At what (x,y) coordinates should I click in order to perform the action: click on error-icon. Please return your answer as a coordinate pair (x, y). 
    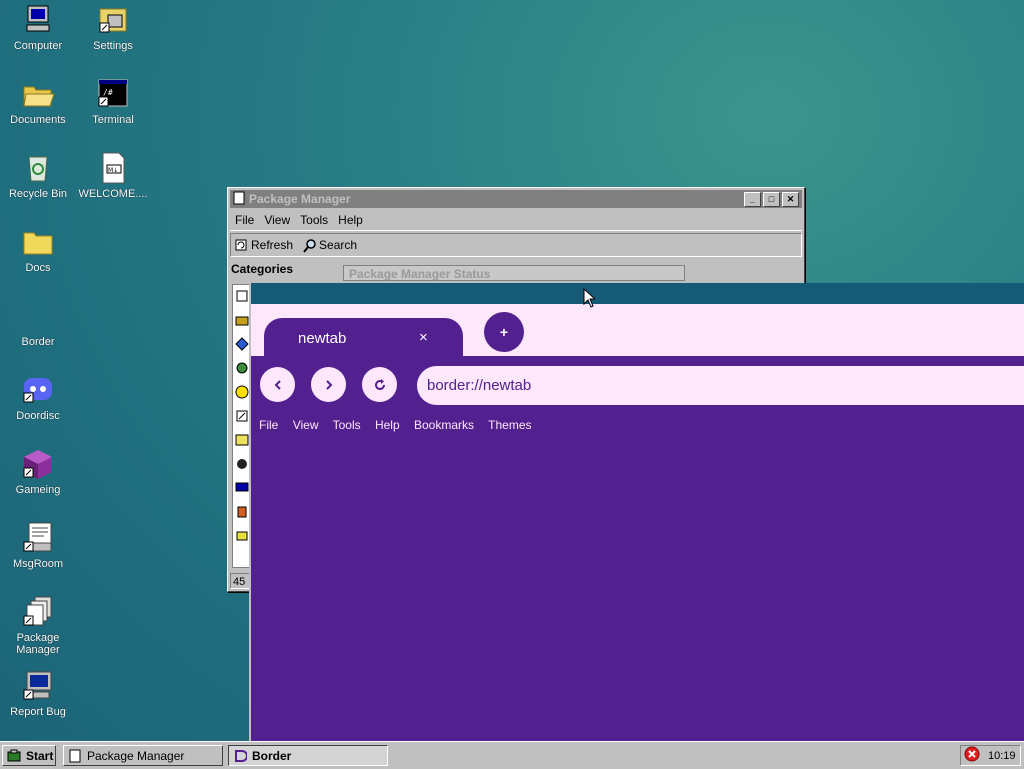
    Looking at the image, I should click on (972, 755).